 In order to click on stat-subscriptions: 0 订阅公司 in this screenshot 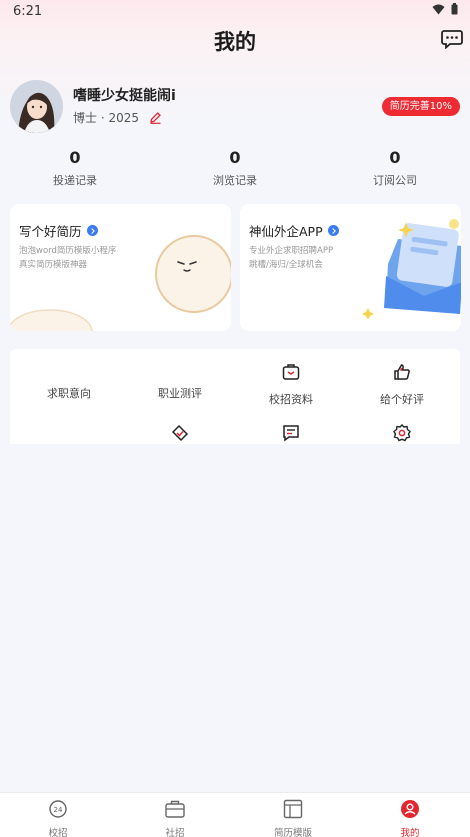, I will do `click(395, 168)`.